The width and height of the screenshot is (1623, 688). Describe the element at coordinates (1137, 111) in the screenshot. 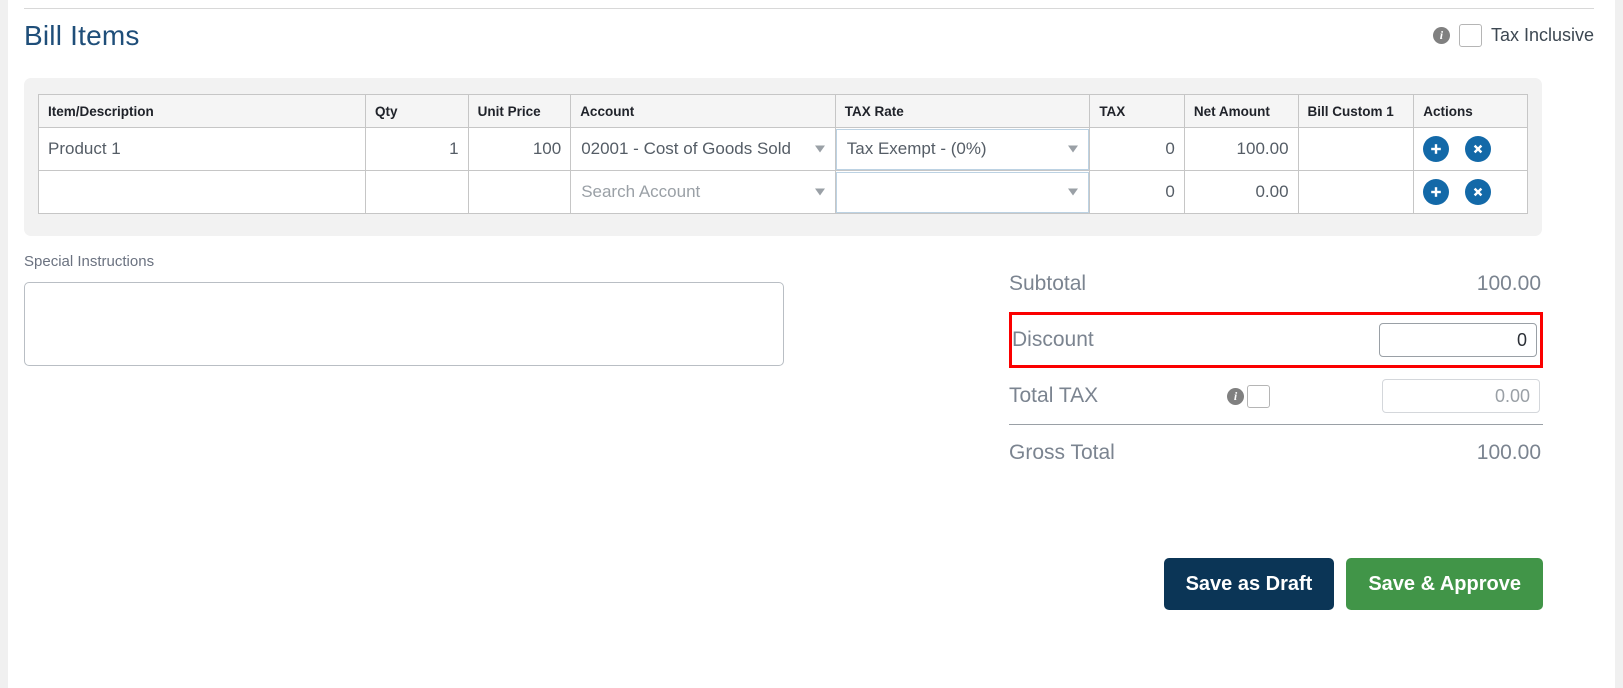

I see `col-tax: TAX` at that location.